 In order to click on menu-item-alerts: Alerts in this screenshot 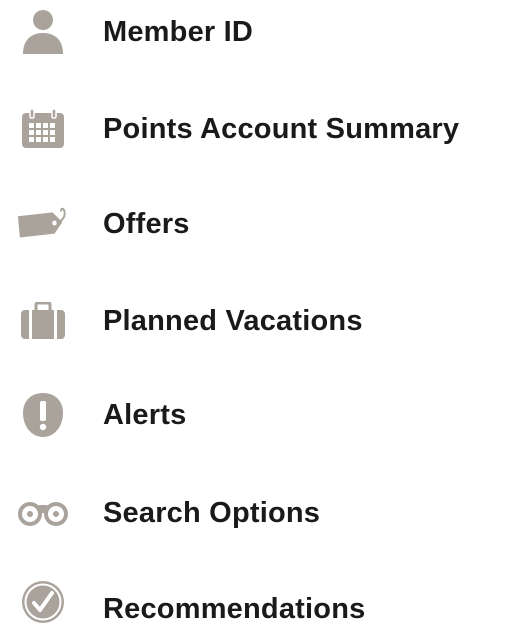, I will do `click(256, 415)`.